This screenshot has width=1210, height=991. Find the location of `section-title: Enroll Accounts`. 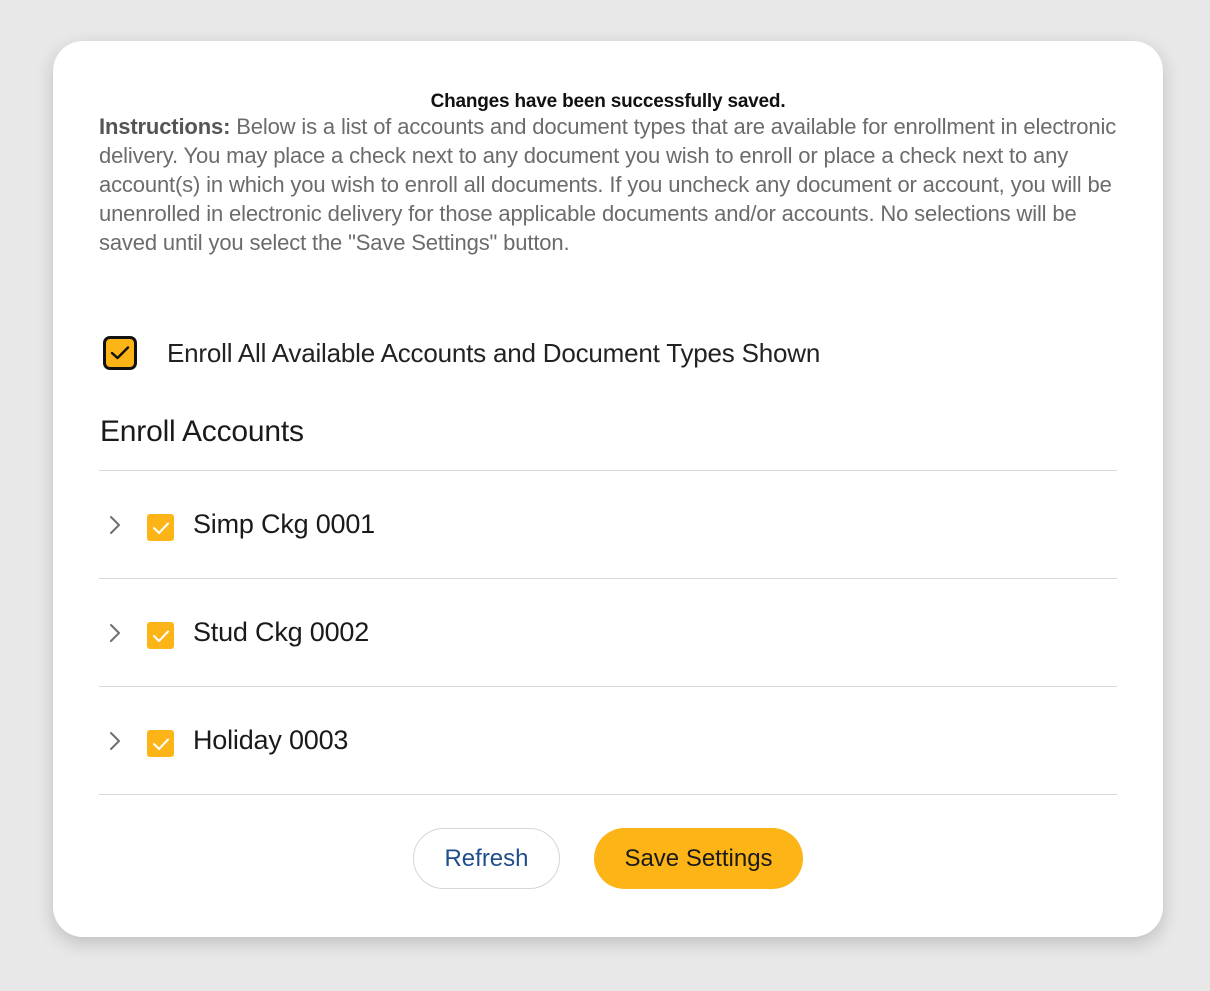

section-title: Enroll Accounts is located at coordinates (202, 431).